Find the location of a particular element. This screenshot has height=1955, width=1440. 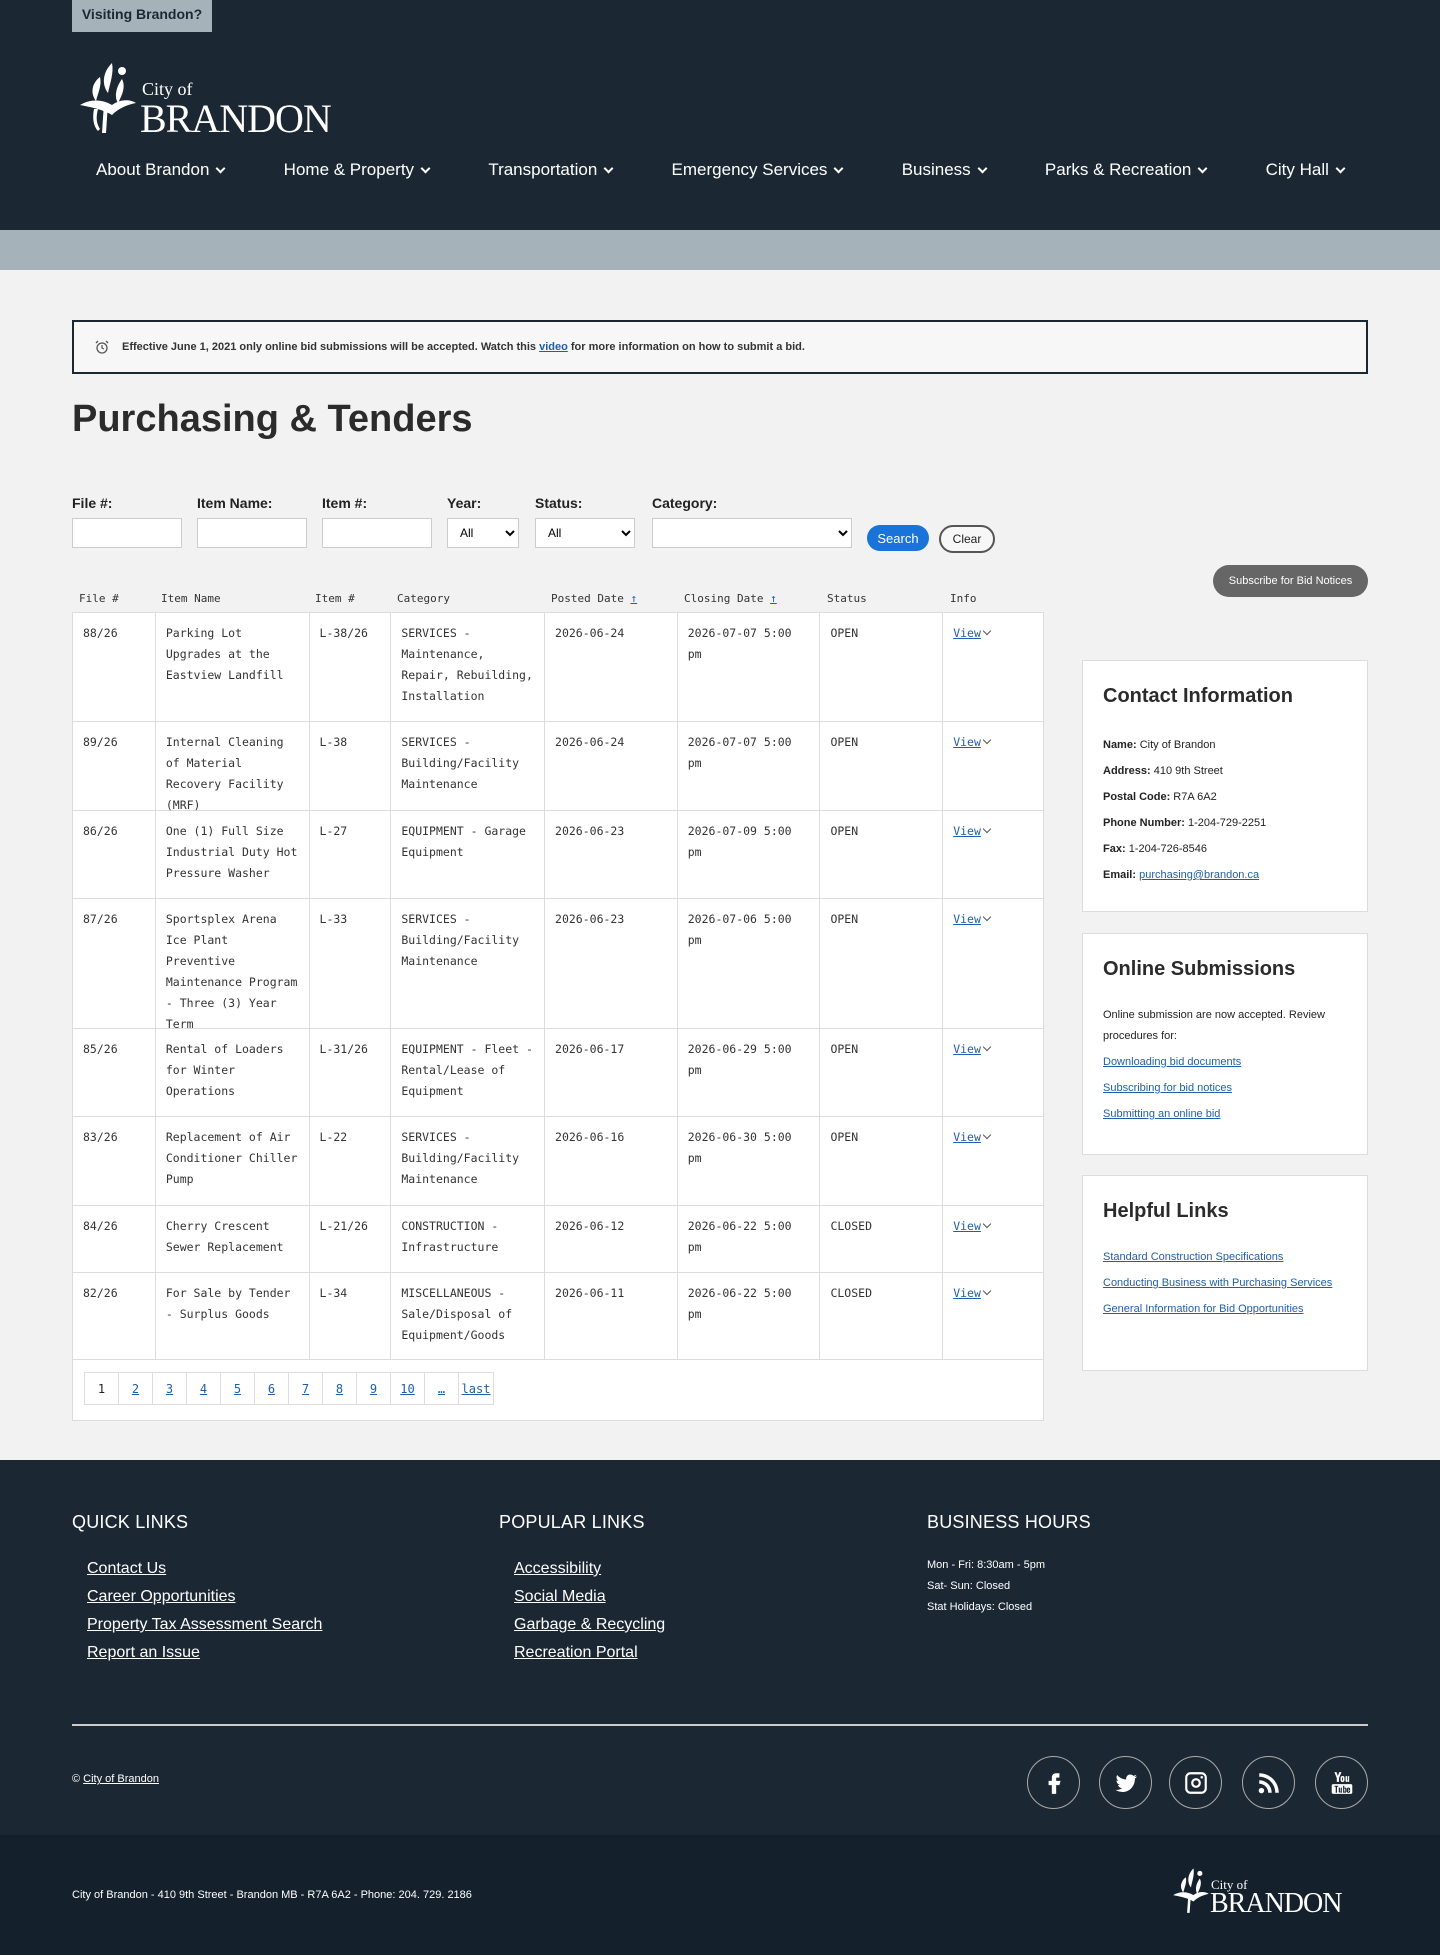

nav-about-brandon: About Brandon is located at coordinates (161, 170).